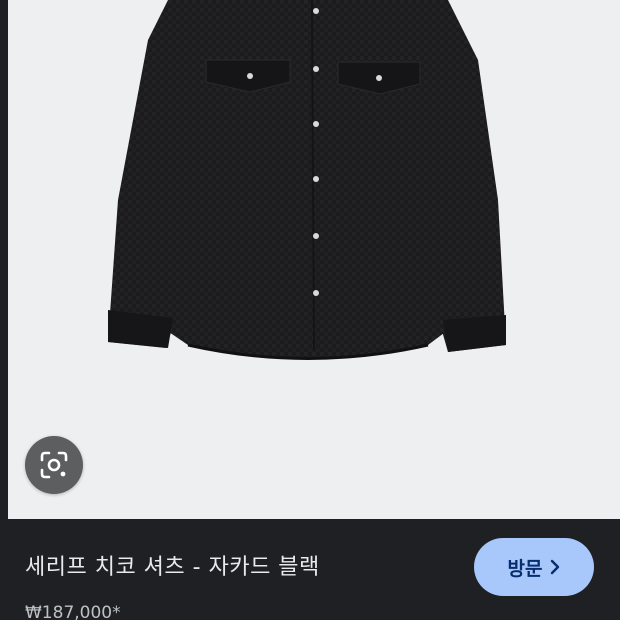 Image resolution: width=620 pixels, height=620 pixels. I want to click on google-lens-icon, so click(54, 465).